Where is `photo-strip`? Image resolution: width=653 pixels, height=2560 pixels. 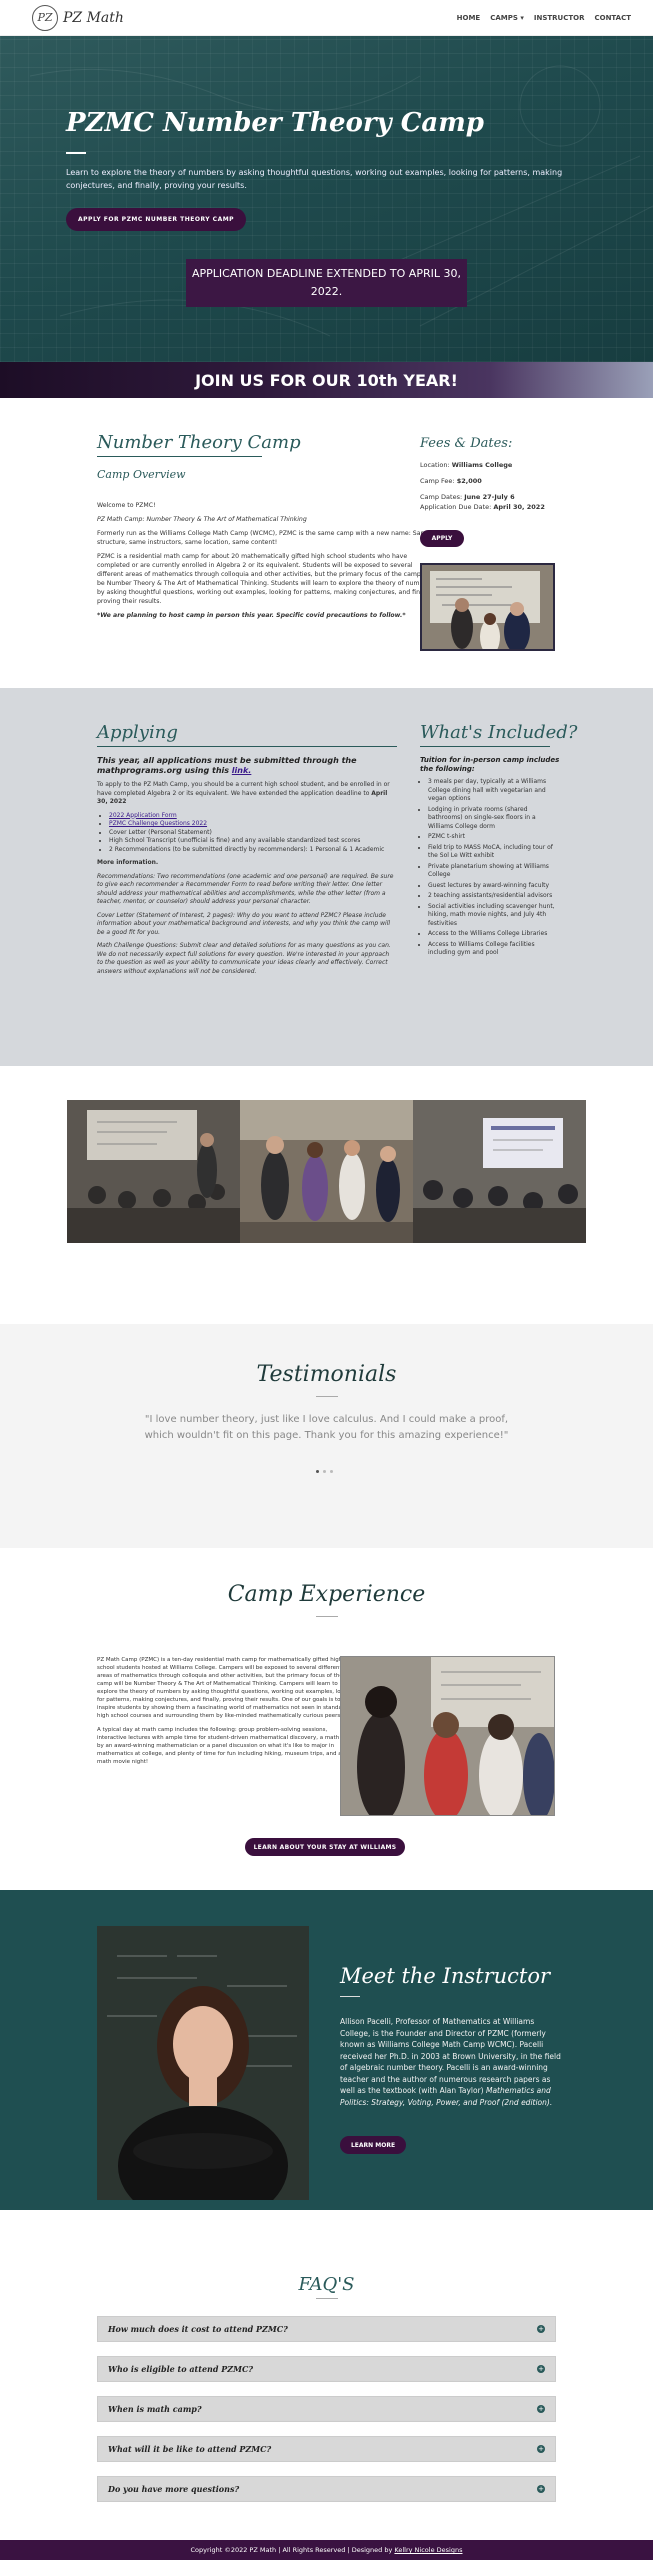
photo-strip is located at coordinates (326, 1195).